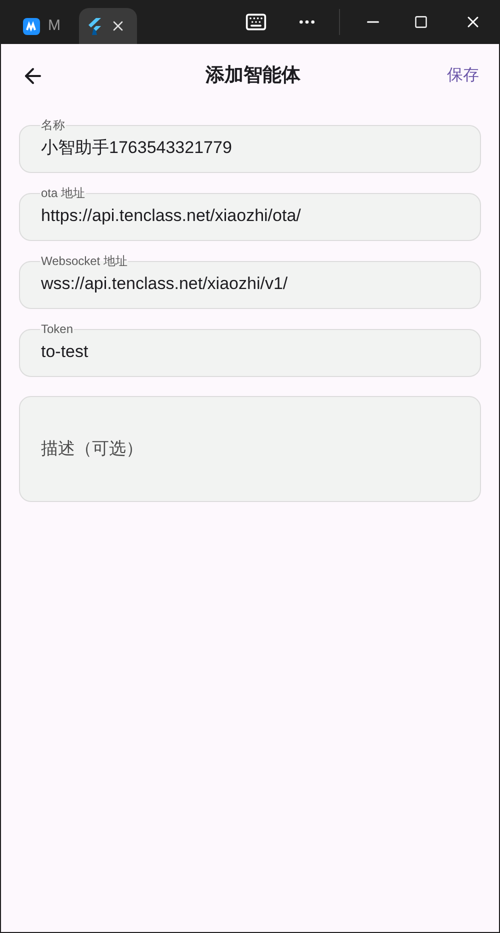 The image size is (500, 933). I want to click on field-placeholder: 描述（可选）, so click(92, 449).